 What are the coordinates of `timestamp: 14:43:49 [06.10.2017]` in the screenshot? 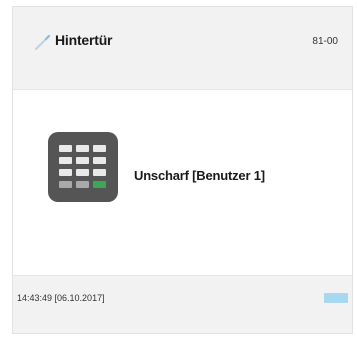 It's located at (61, 298).